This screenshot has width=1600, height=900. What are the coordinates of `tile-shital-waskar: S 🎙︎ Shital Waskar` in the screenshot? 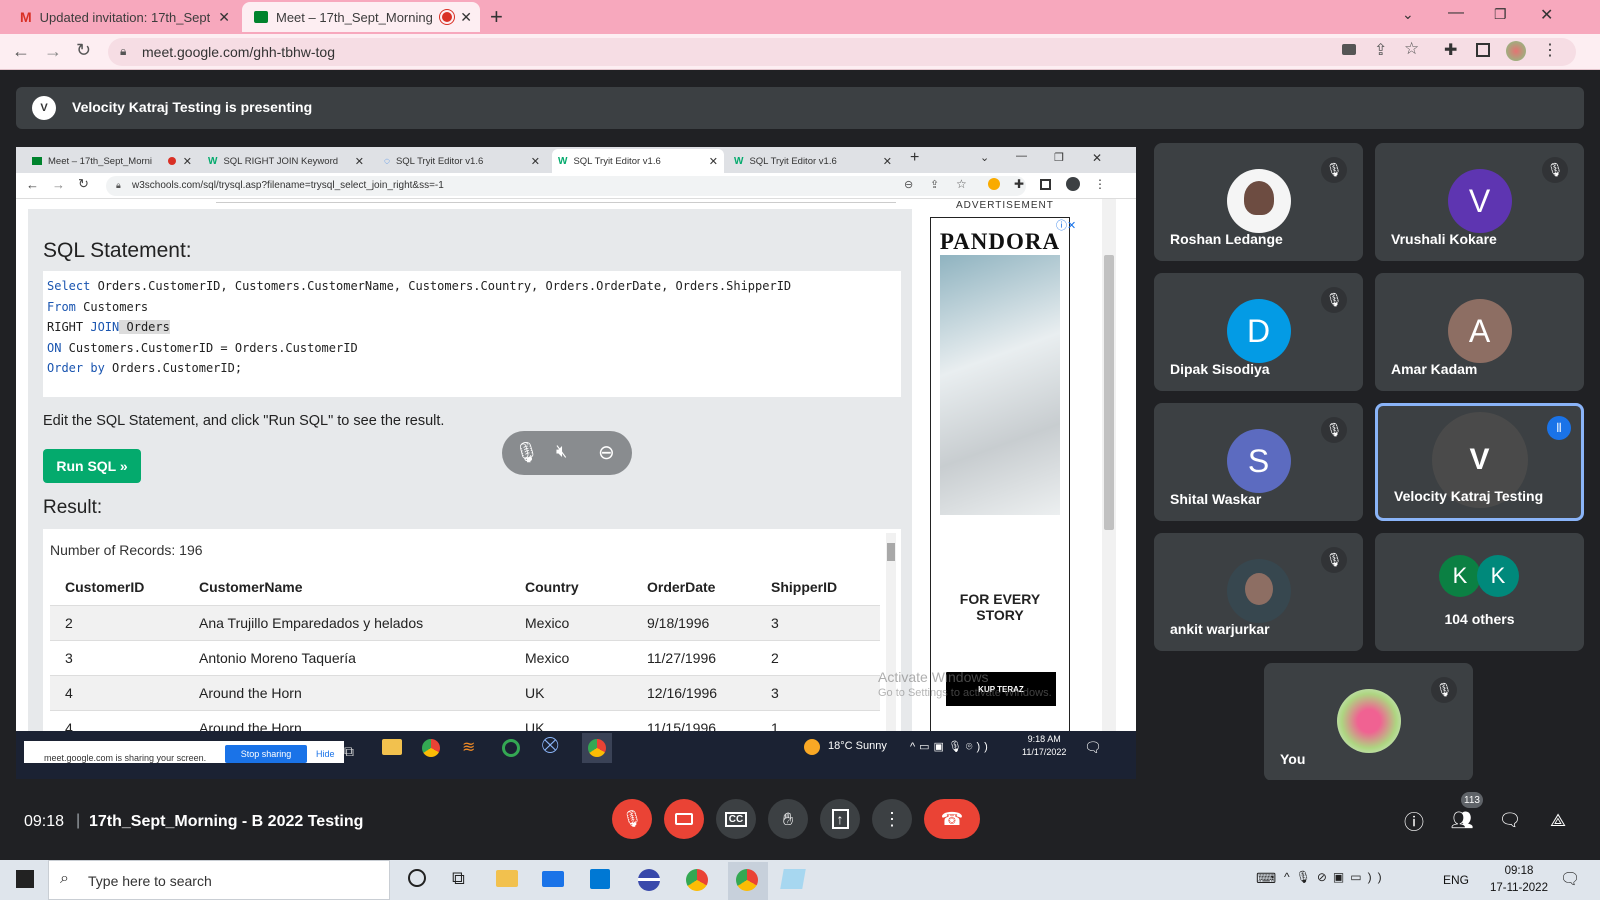 It's located at (1258, 462).